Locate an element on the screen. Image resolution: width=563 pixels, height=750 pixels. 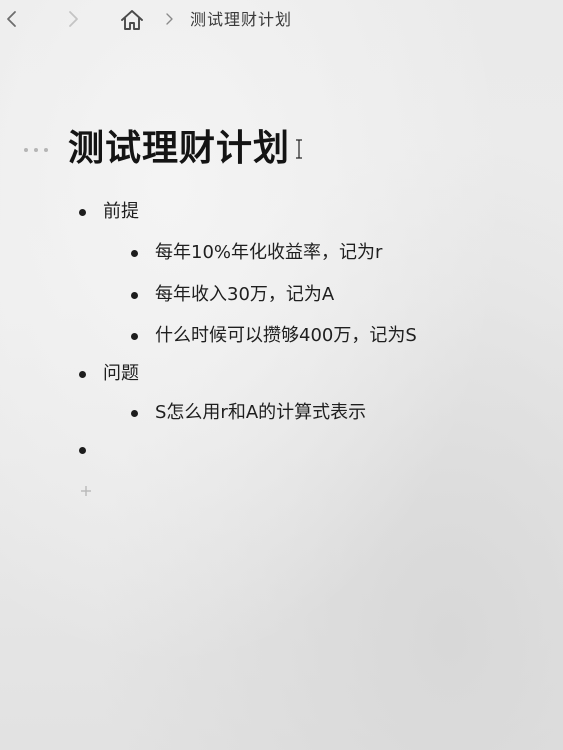
chevron-left-icon is located at coordinates (11, 19).